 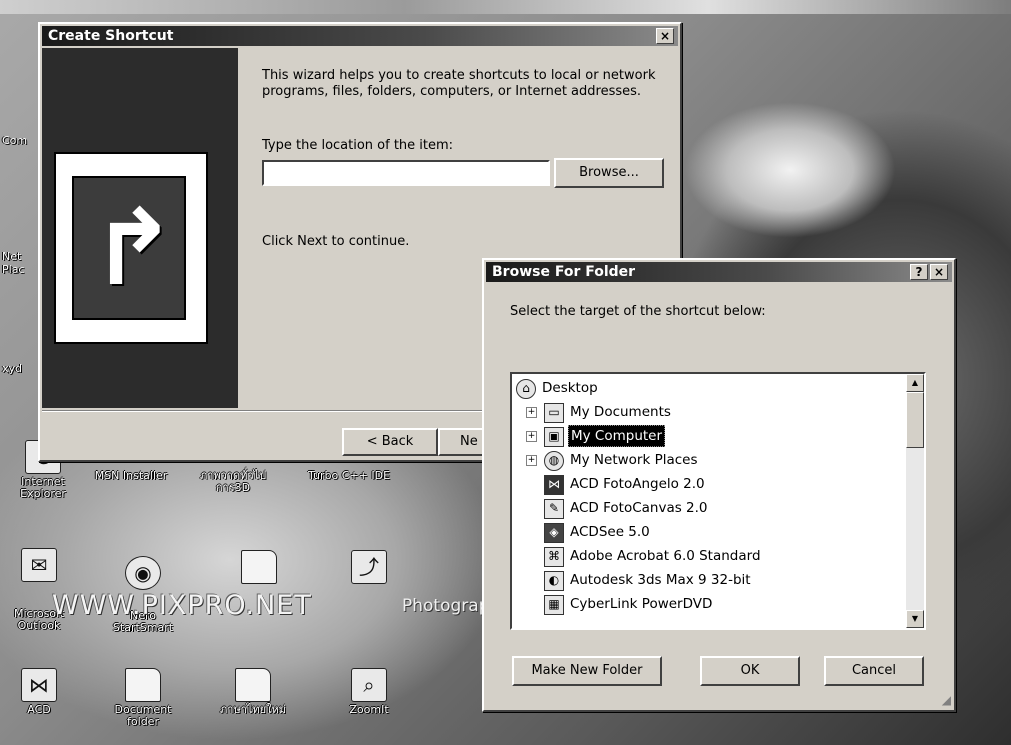 I want to click on location-label: Type the location of the item:, so click(x=358, y=145).